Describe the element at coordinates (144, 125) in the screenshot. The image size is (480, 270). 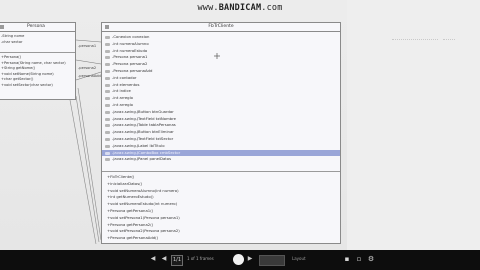
I see `attribute-text: -javax.swing.JTable tablaPersonas` at that location.